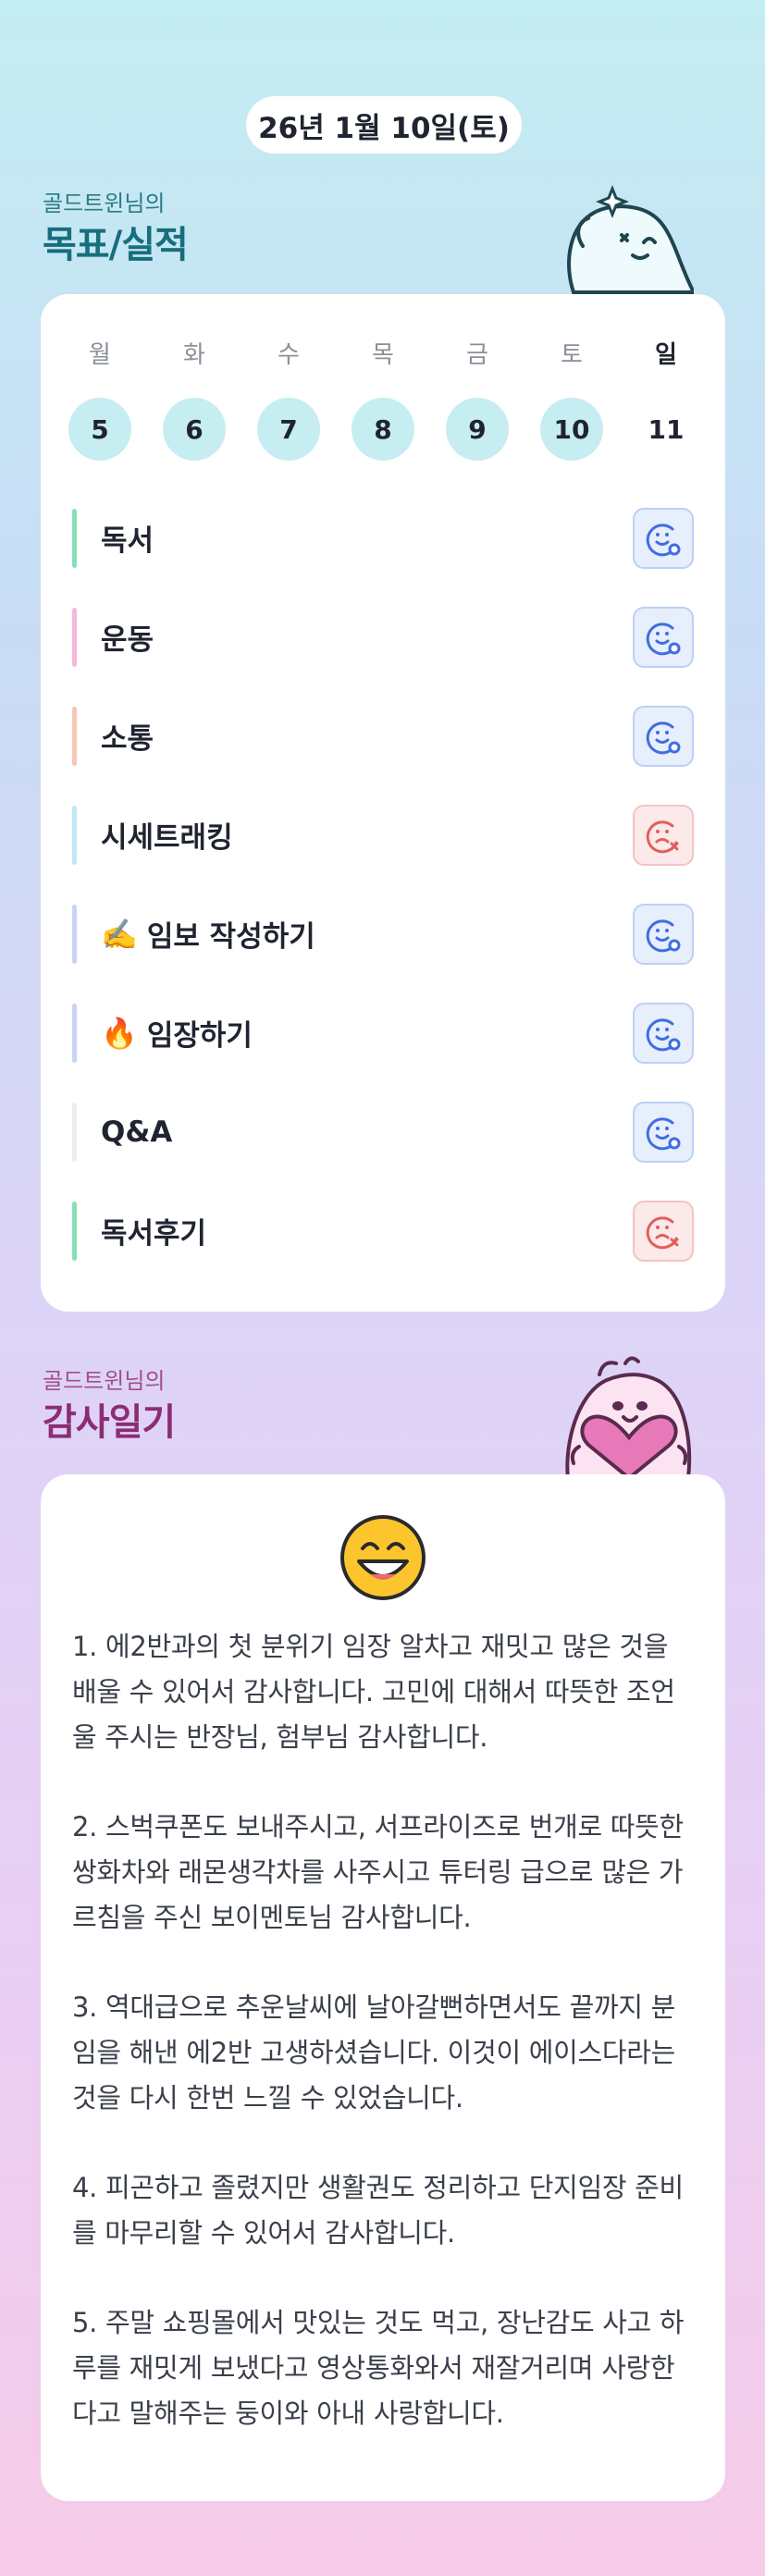 The height and width of the screenshot is (2576, 765). What do you see at coordinates (383, 735) in the screenshot?
I see `goal-row: 소통` at bounding box center [383, 735].